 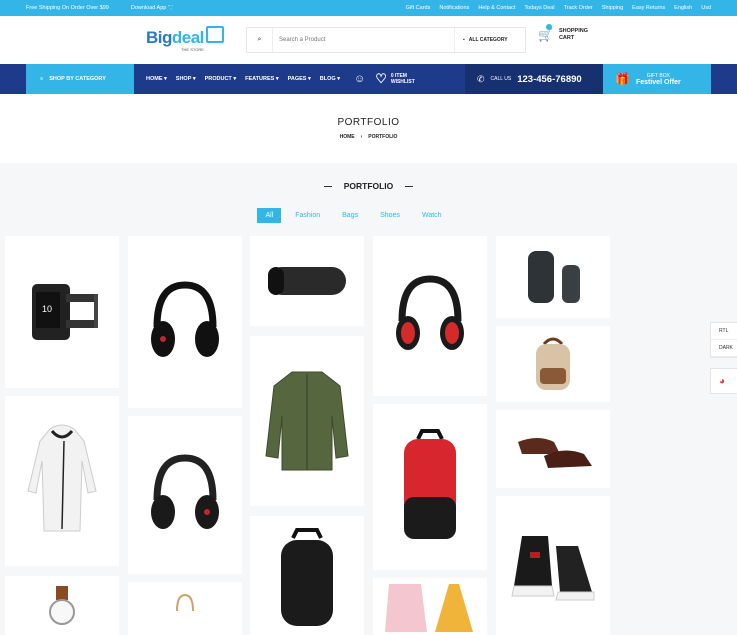 I want to click on nav-item-shop: SHOP ▾, so click(x=186, y=79).